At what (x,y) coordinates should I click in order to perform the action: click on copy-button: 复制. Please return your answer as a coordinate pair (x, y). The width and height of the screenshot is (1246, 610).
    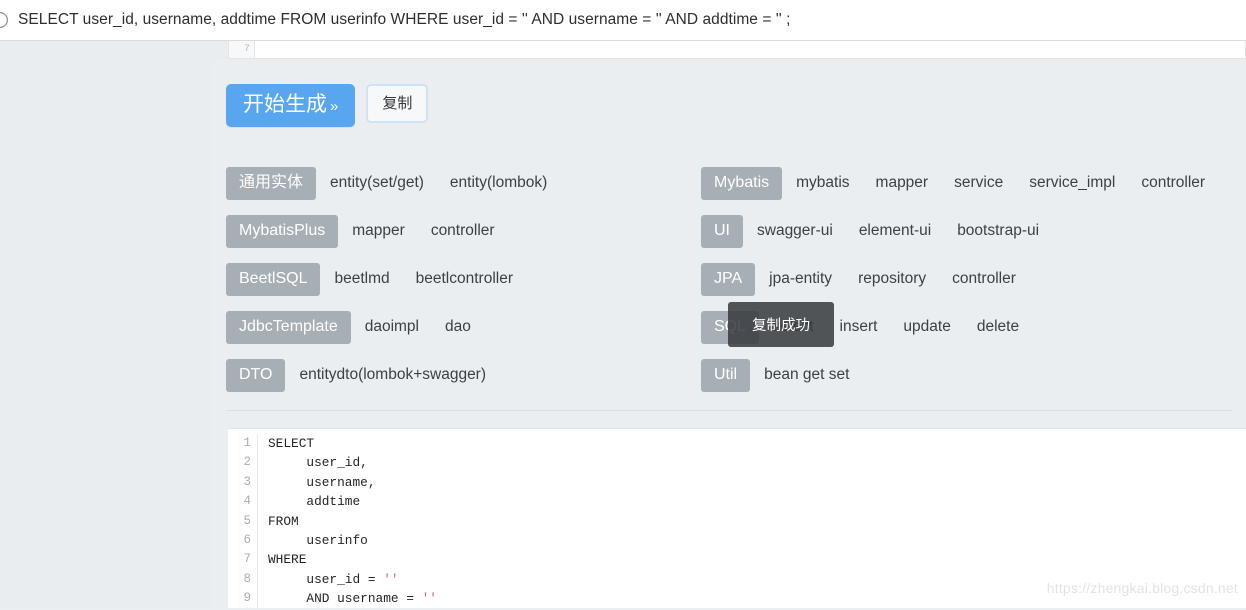
    Looking at the image, I should click on (397, 104).